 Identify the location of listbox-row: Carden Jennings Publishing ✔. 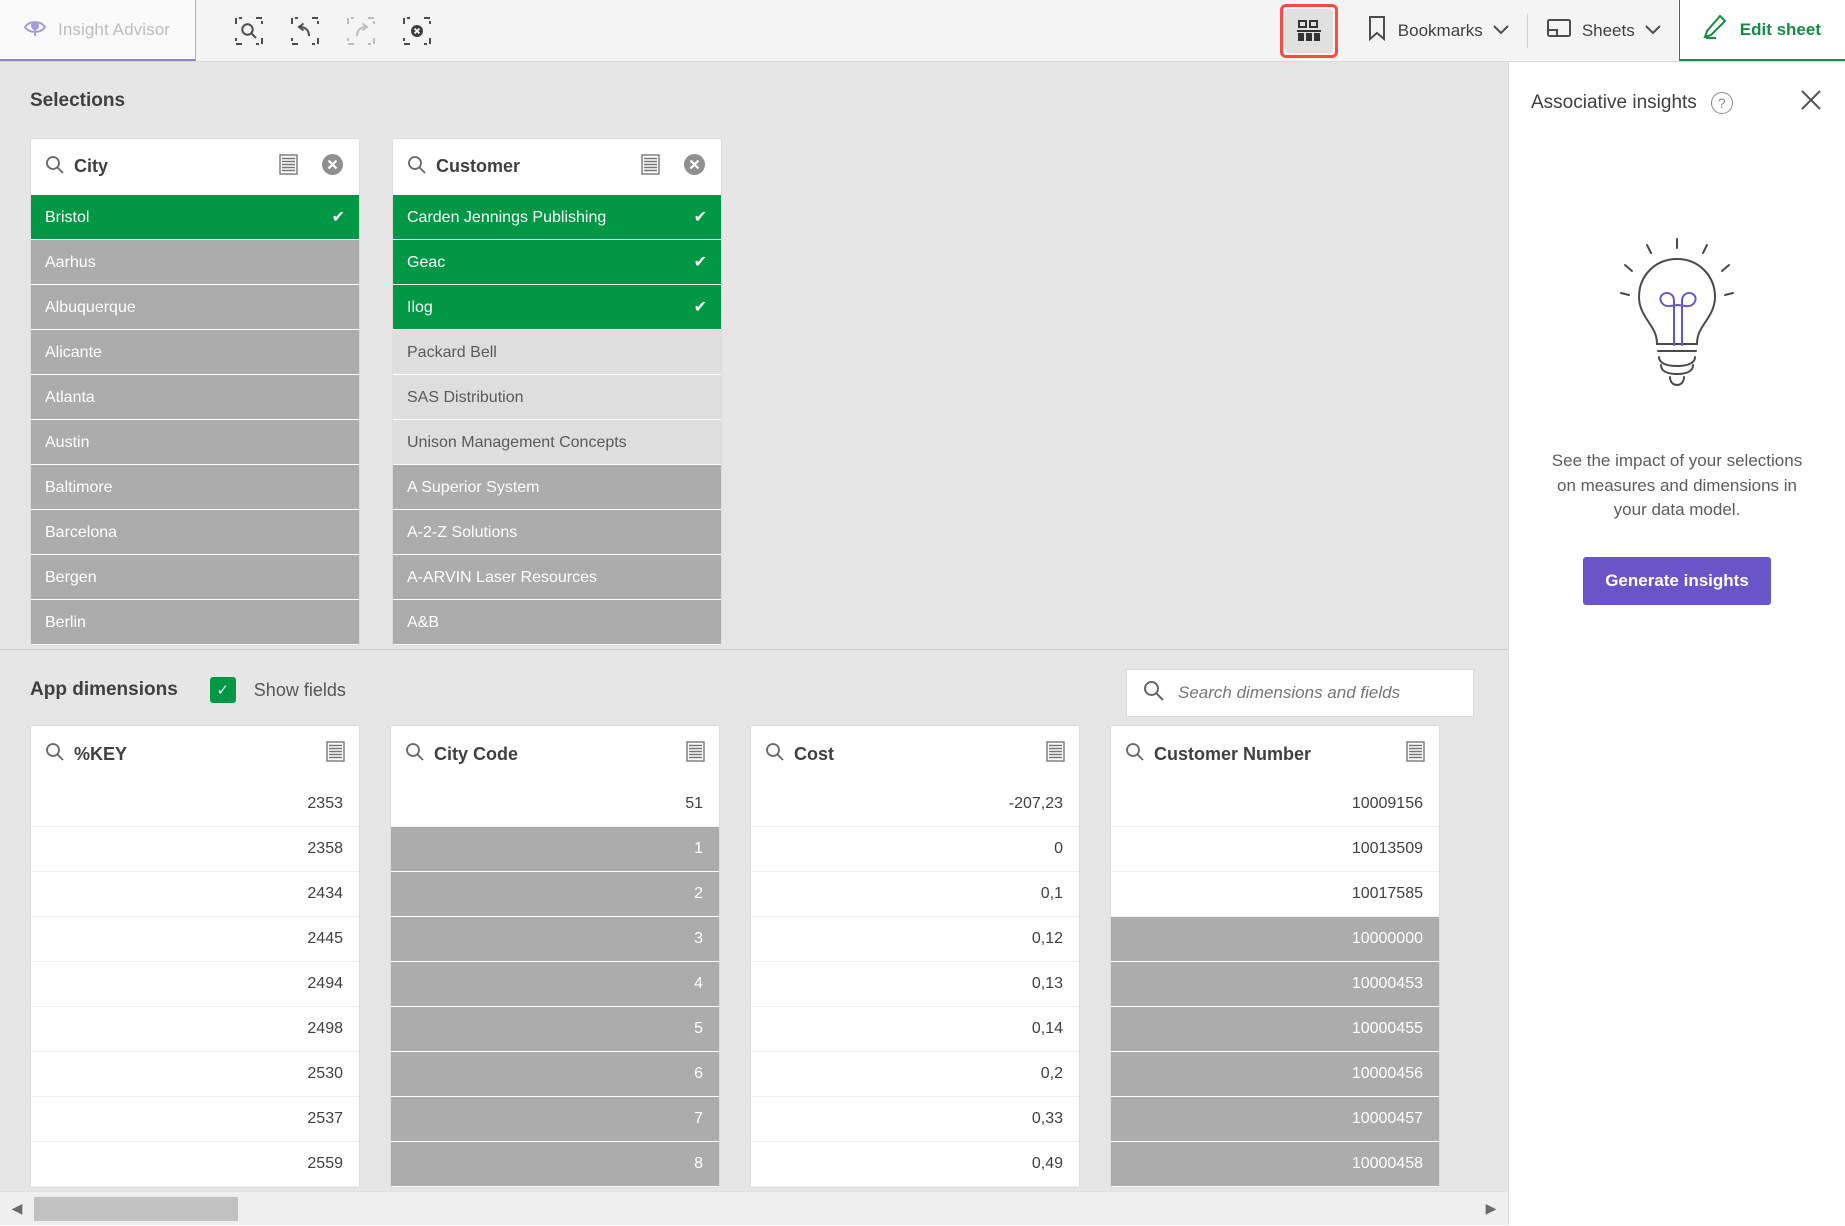
(557, 217).